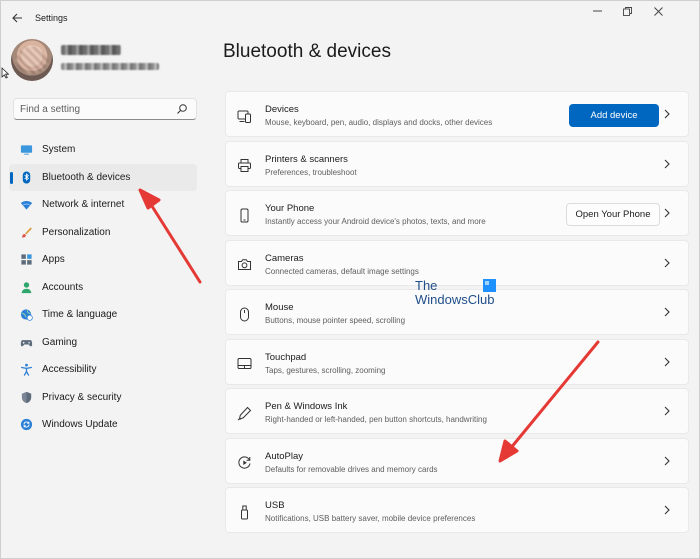 This screenshot has height=559, width=700. I want to click on pen-icon, so click(244, 413).